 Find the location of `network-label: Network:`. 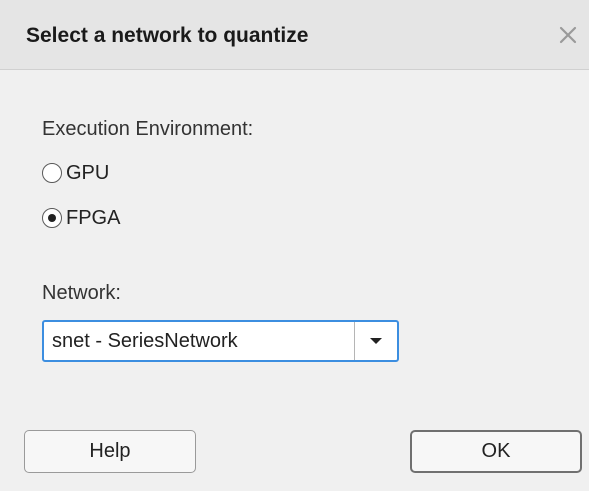

network-label: Network: is located at coordinates (81, 293).